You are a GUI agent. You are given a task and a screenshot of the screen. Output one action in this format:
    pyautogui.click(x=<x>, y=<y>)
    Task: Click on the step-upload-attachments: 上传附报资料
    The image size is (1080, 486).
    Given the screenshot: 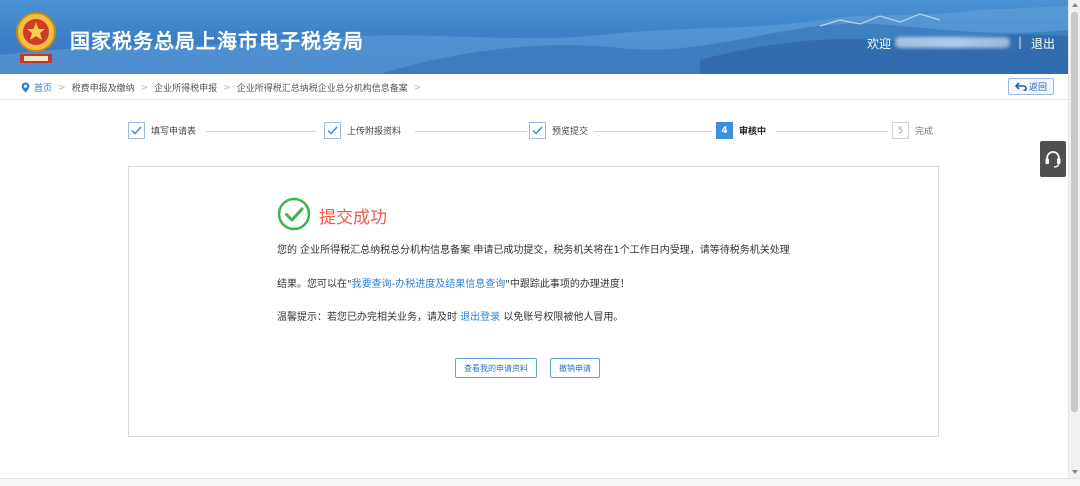 What is the action you would take?
    pyautogui.click(x=362, y=130)
    